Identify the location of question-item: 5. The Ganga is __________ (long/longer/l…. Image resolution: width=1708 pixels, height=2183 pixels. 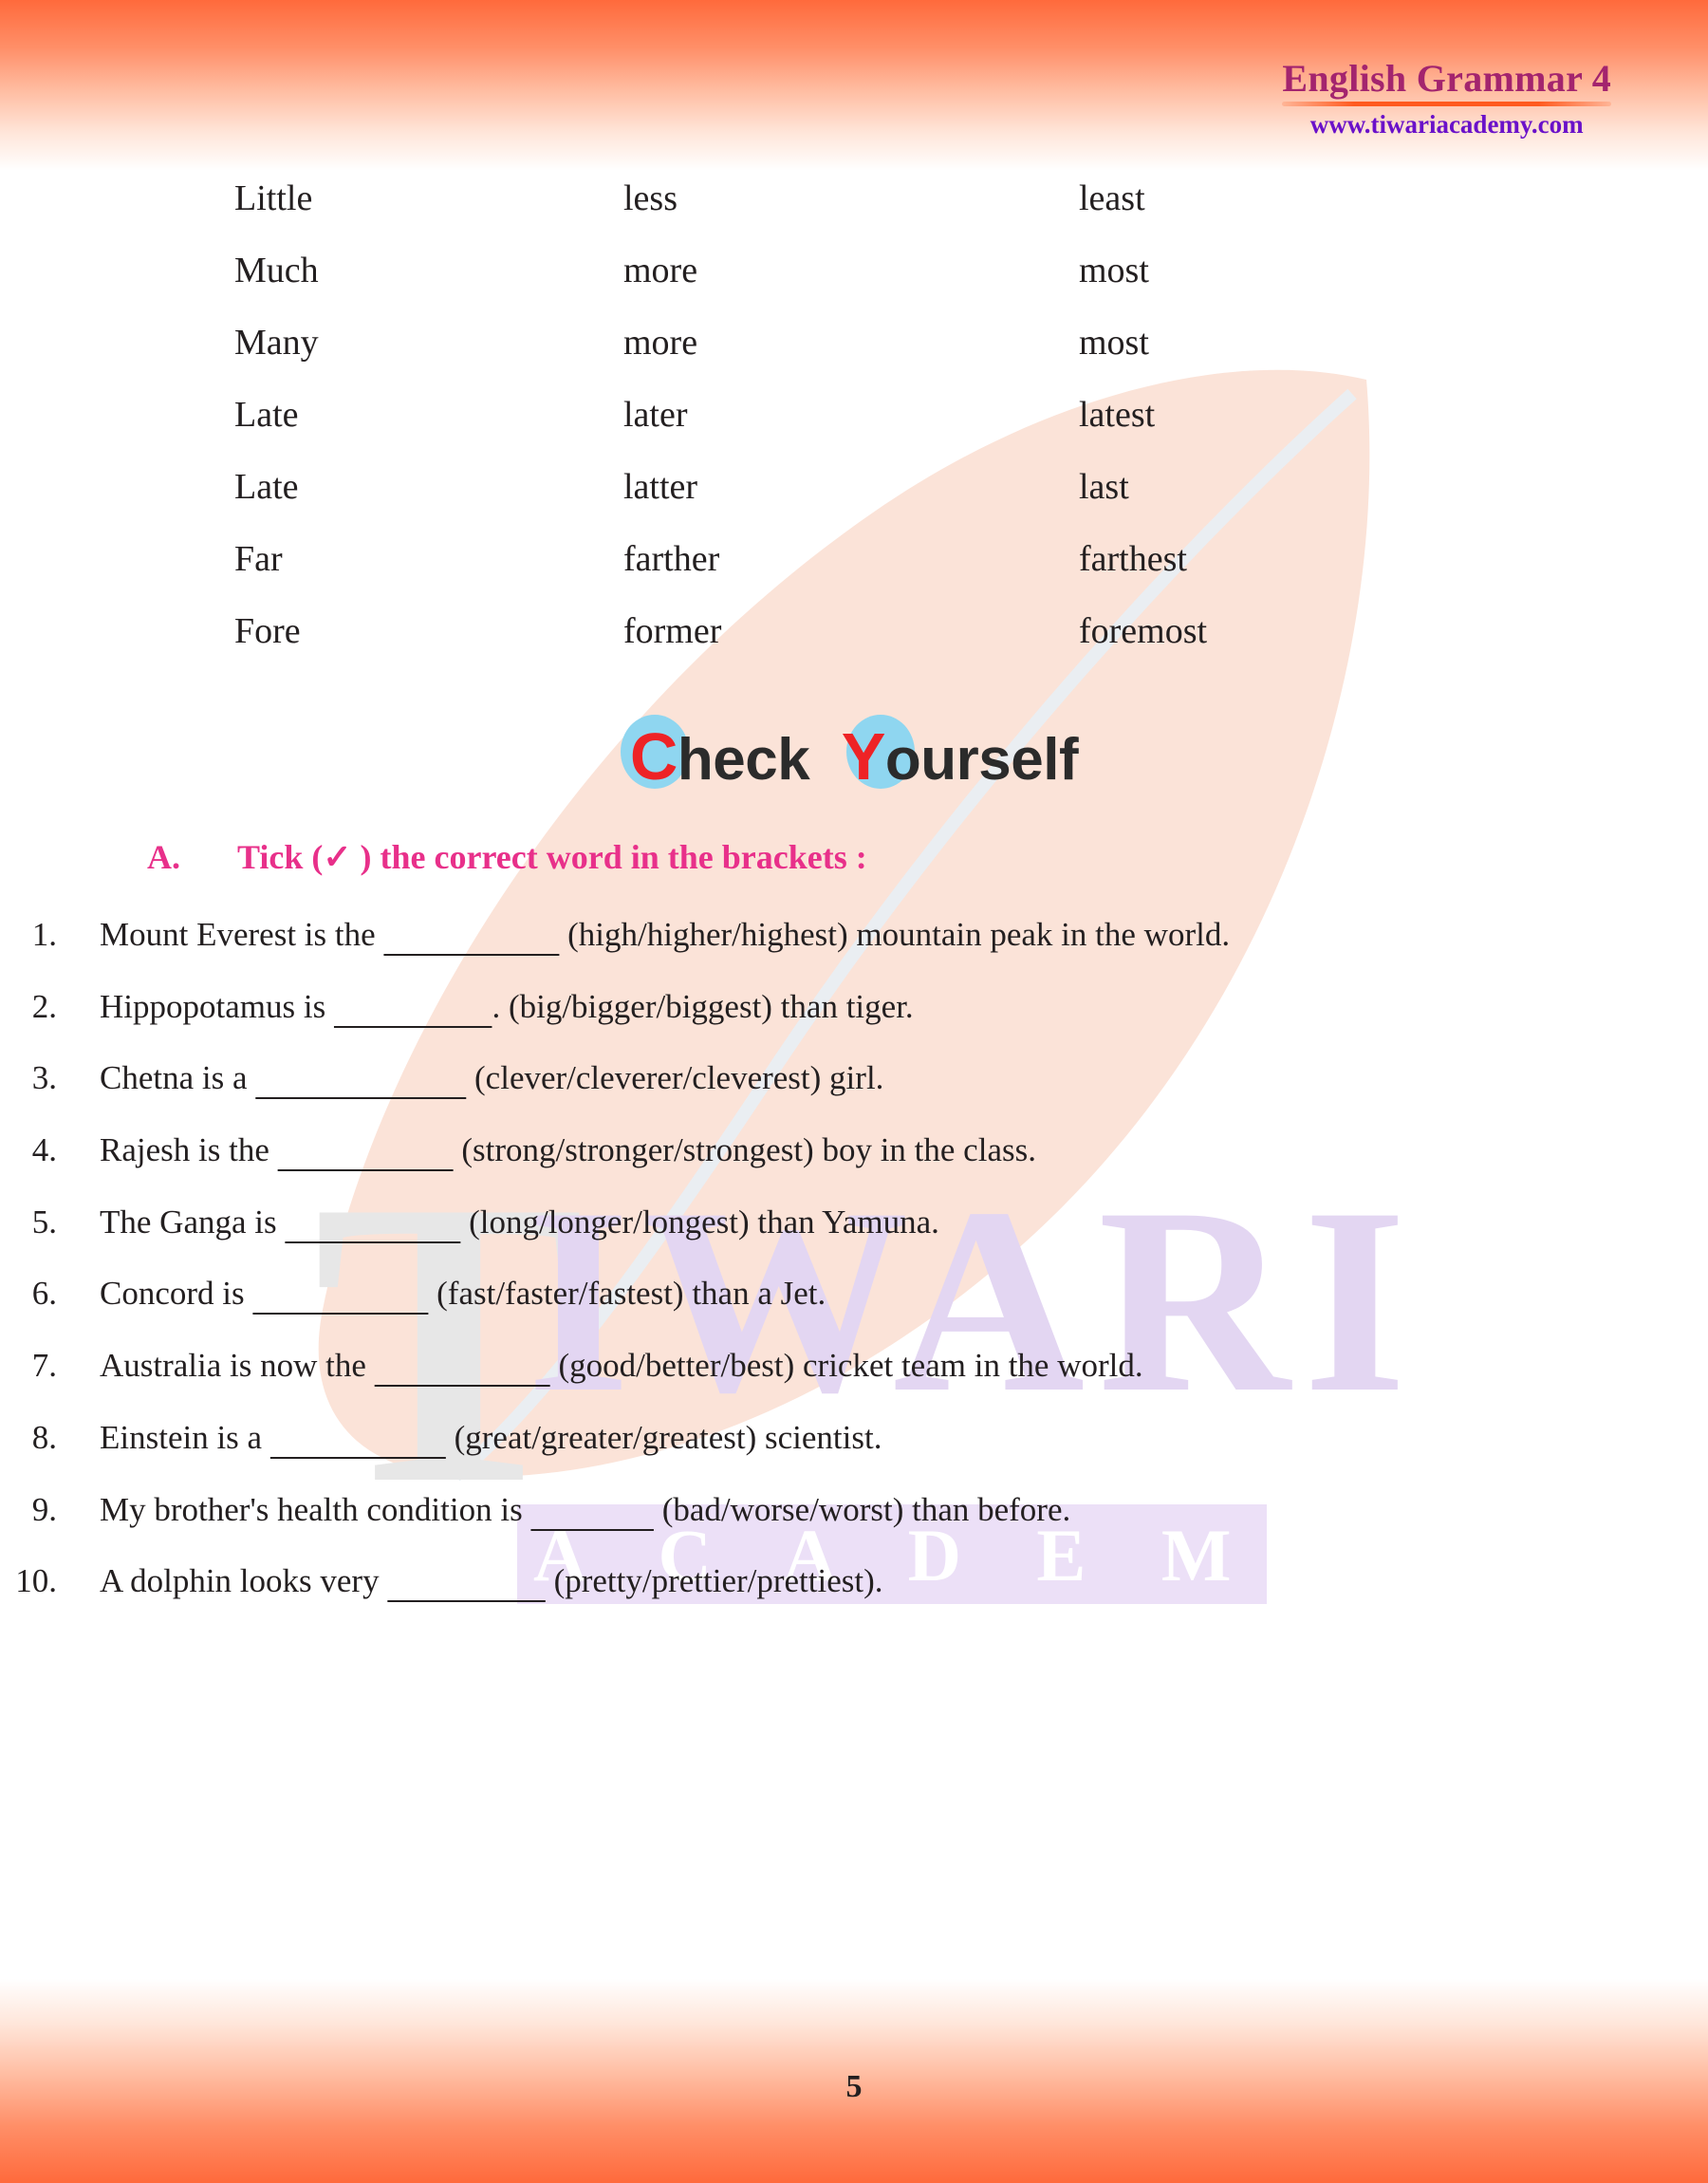
(854, 1222).